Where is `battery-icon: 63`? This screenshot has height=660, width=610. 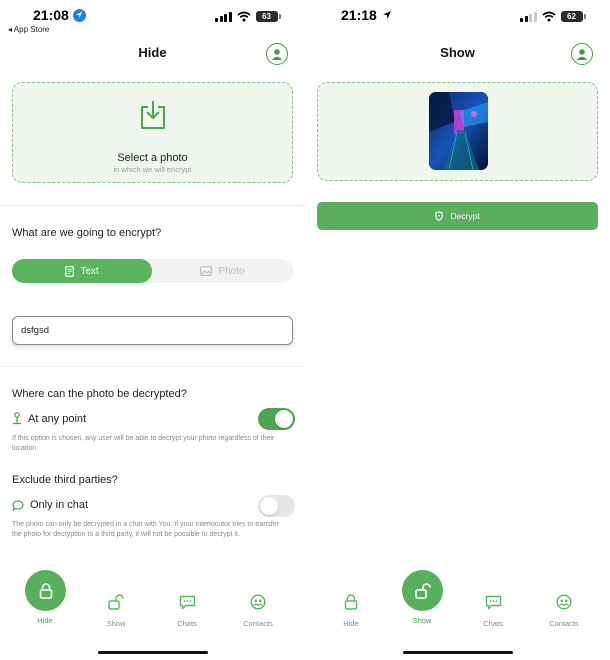
battery-icon: 63 is located at coordinates (268, 16).